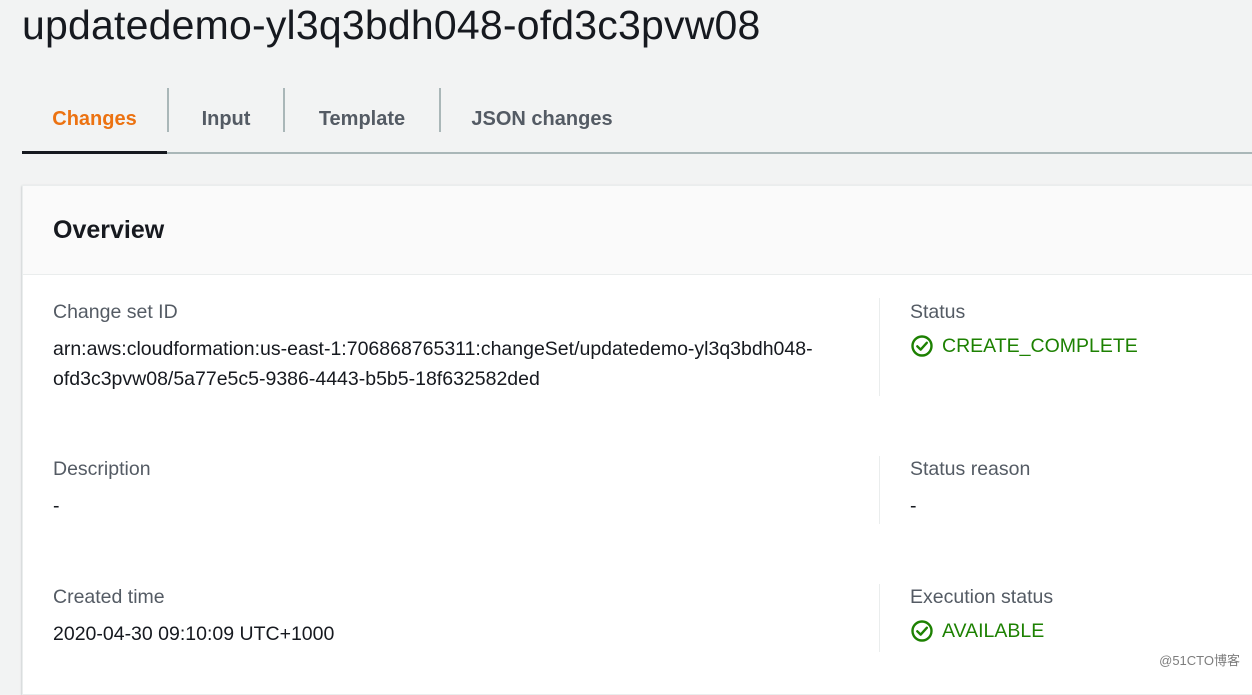 The width and height of the screenshot is (1252, 695). What do you see at coordinates (102, 489) in the screenshot?
I see `description-field: Description -` at bounding box center [102, 489].